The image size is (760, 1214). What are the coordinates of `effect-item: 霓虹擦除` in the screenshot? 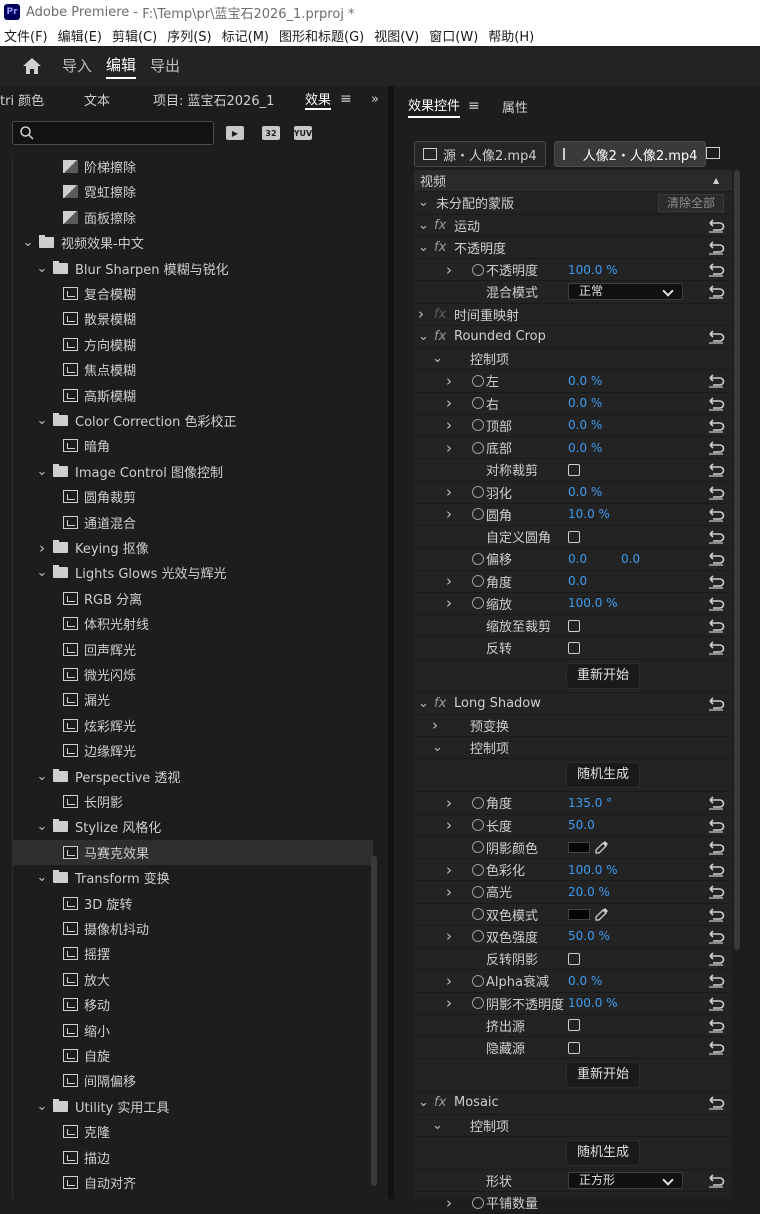 It's located at (193, 191).